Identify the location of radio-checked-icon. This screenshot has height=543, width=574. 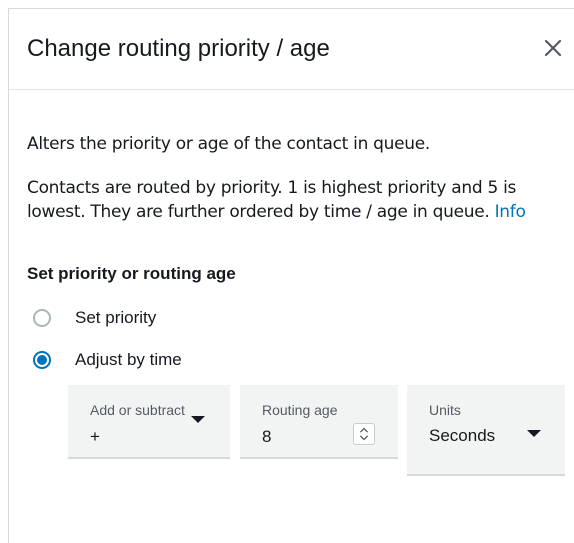
(42, 360).